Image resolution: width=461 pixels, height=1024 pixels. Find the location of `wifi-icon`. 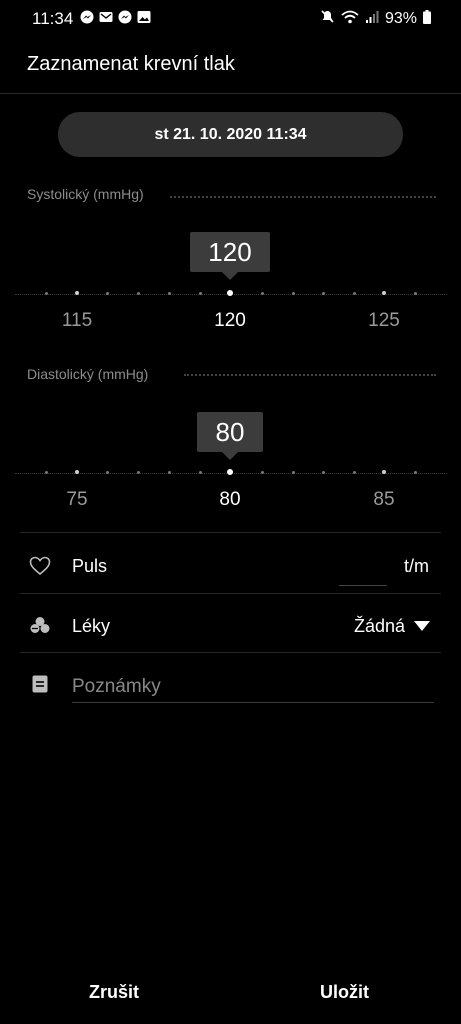

wifi-icon is located at coordinates (350, 19).